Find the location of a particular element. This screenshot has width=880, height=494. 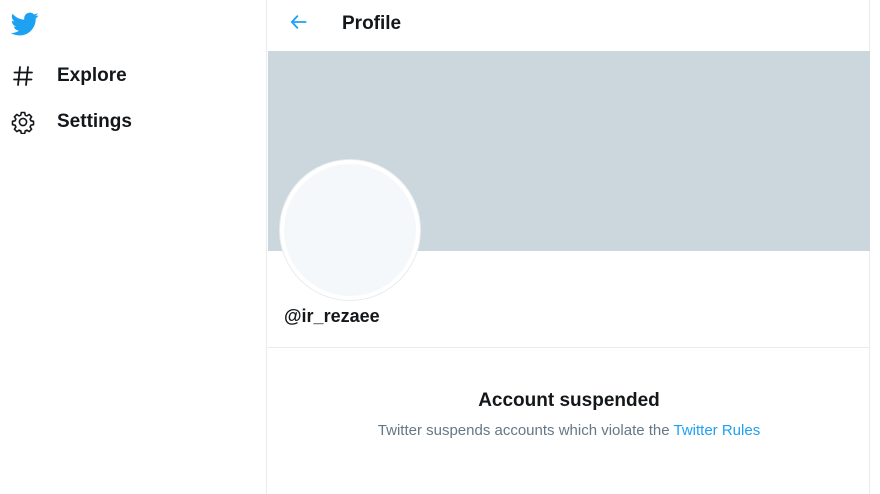

arrow-left-icon is located at coordinates (299, 24).